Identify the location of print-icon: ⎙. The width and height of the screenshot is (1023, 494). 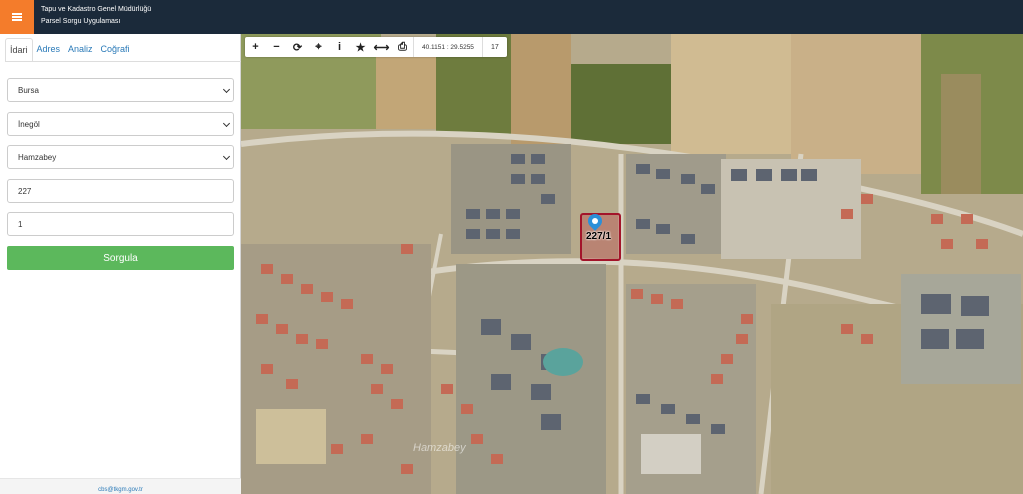
(402, 47).